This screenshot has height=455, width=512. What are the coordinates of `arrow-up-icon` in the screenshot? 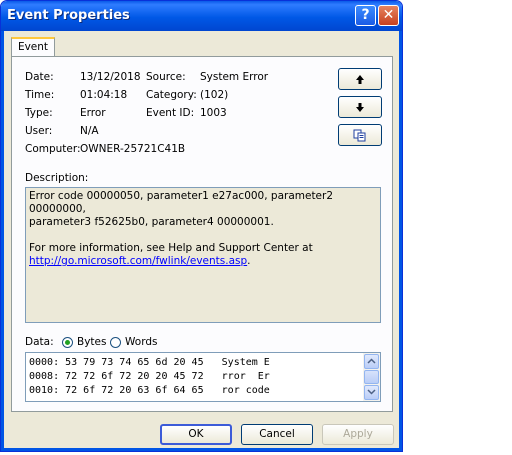 It's located at (360, 79).